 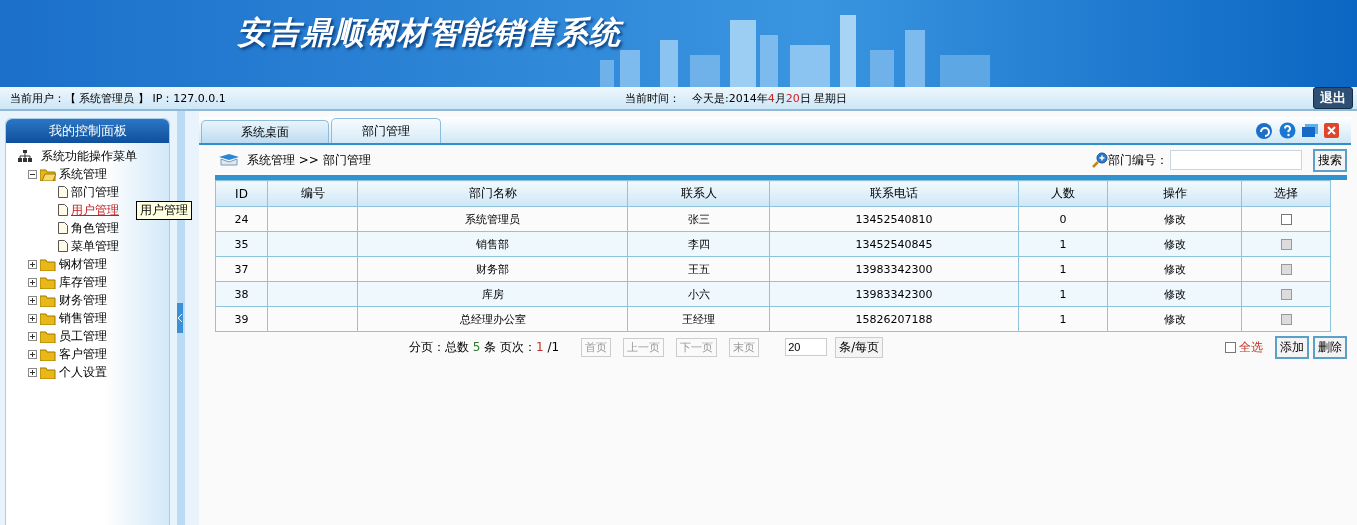 I want to click on action-button: 添加, so click(x=1292, y=347).